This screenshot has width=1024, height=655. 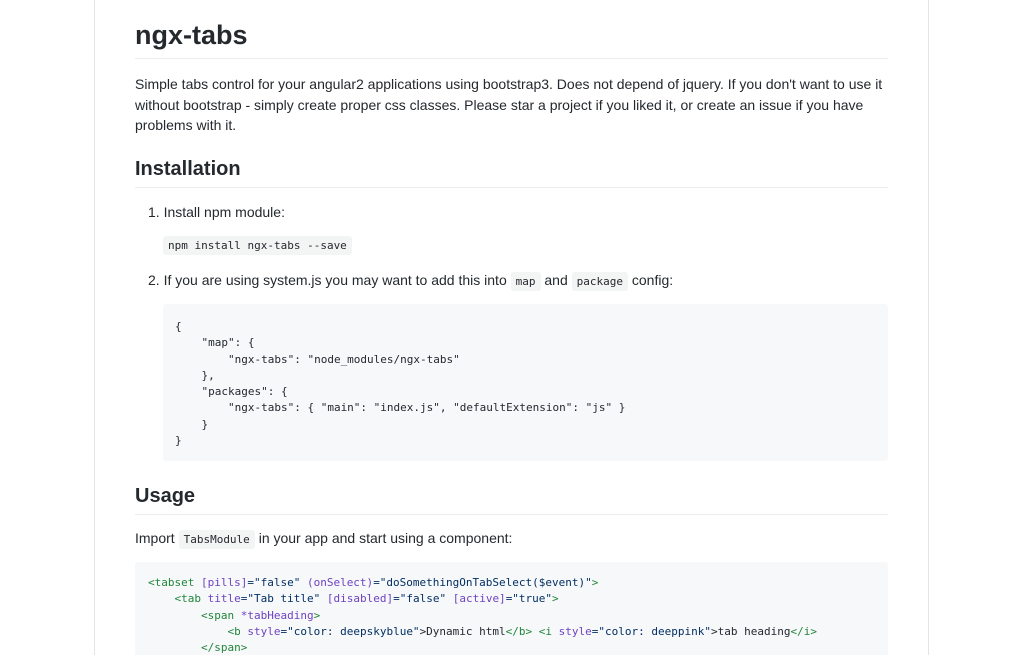 I want to click on usage-text-post: in your app and start using a component:, so click(x=385, y=538).